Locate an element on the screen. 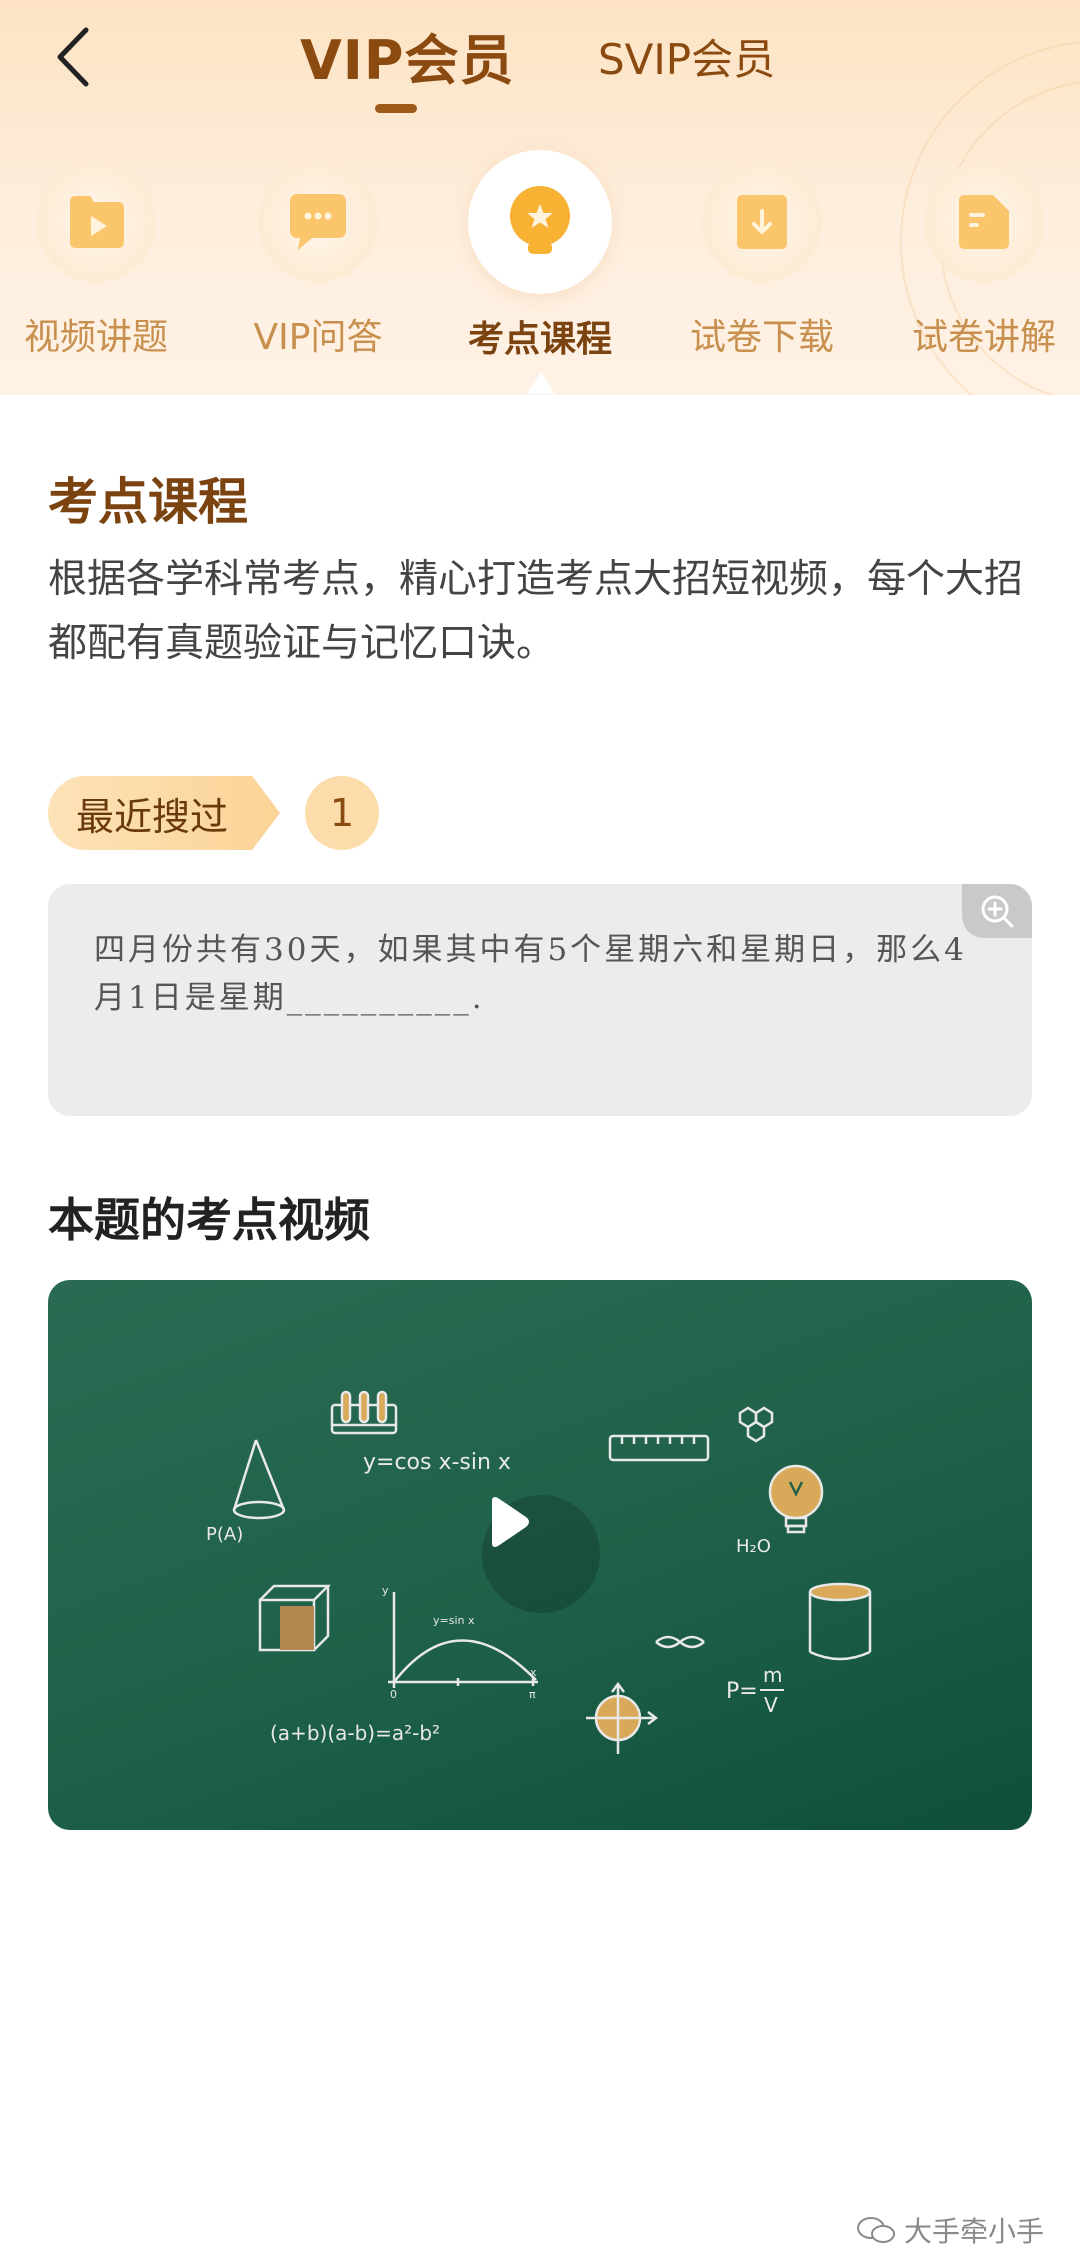 This screenshot has width=1080, height=2250. zoom-button is located at coordinates (997, 911).